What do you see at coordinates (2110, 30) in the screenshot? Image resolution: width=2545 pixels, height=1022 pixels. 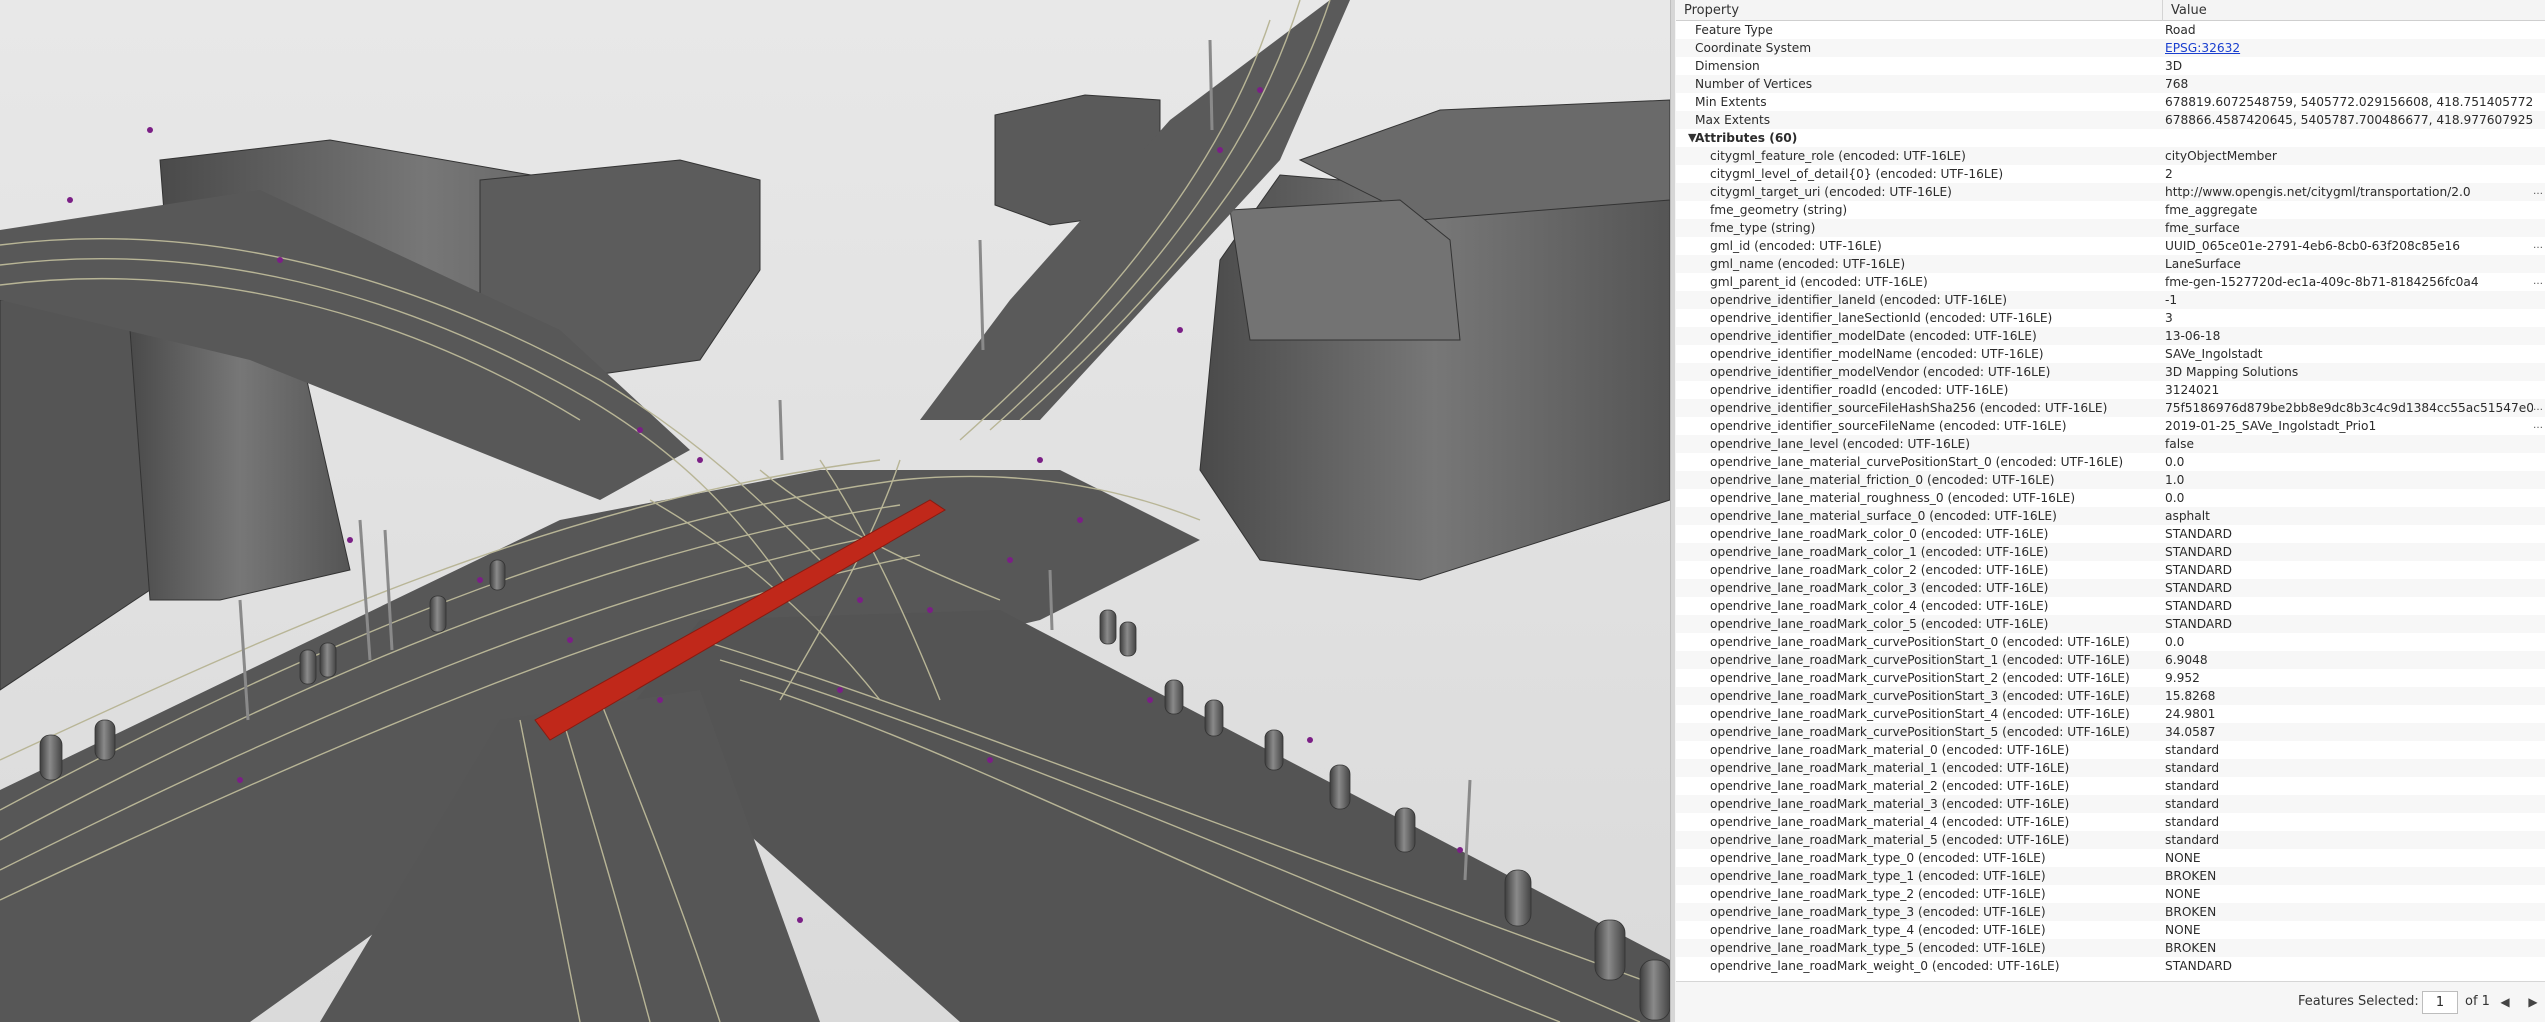 I see `property-row: Feature Type Road` at bounding box center [2110, 30].